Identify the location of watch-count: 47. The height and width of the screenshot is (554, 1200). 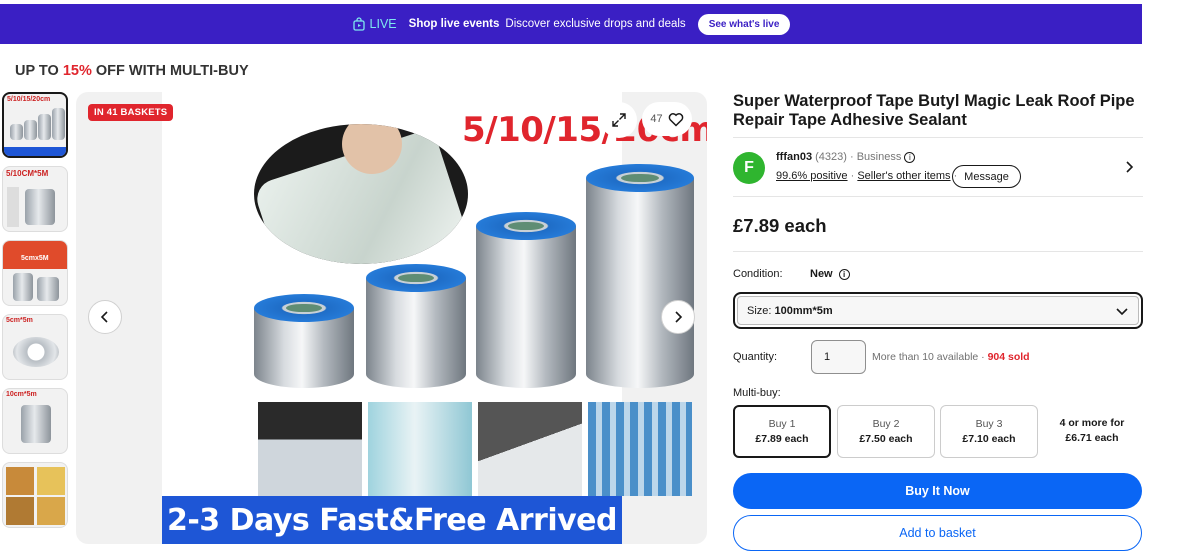
(656, 119).